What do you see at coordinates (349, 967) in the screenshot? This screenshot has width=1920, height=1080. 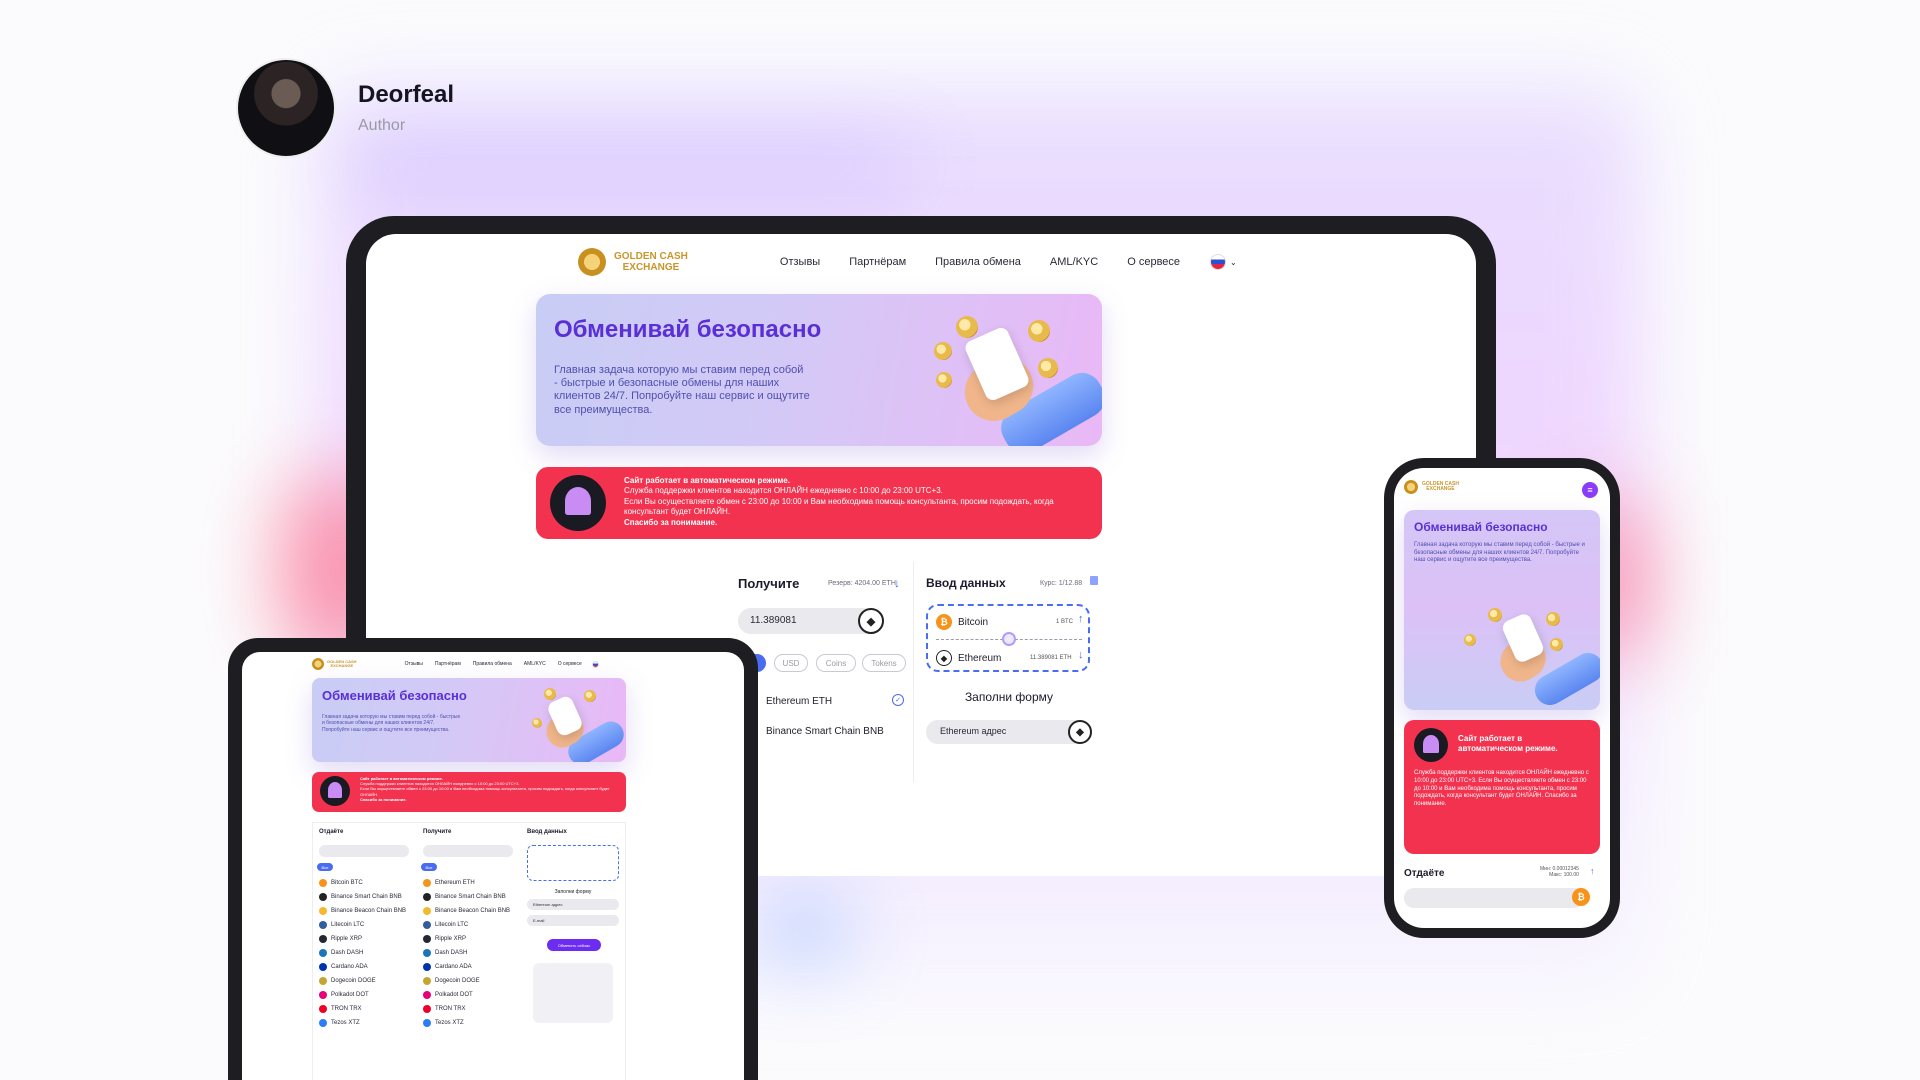 I see `coin-label: Cardano ADA` at bounding box center [349, 967].